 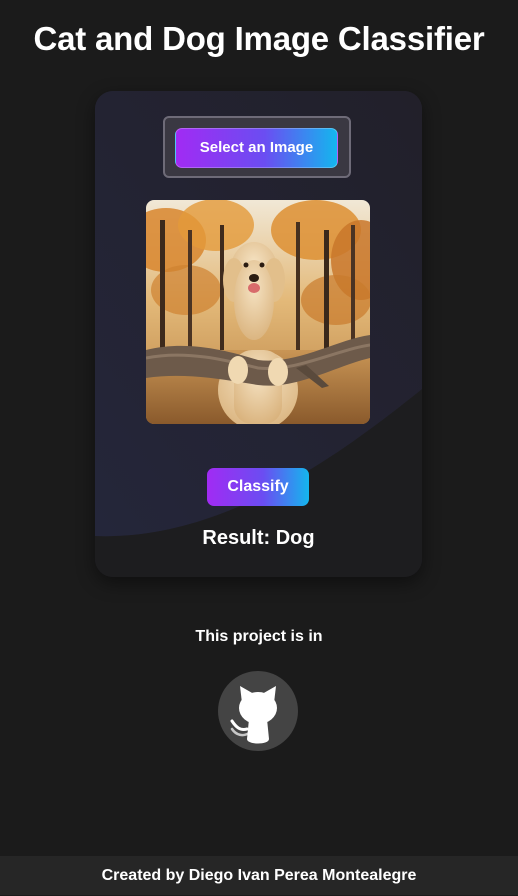 What do you see at coordinates (258, 487) in the screenshot?
I see `classify-button: Classify` at bounding box center [258, 487].